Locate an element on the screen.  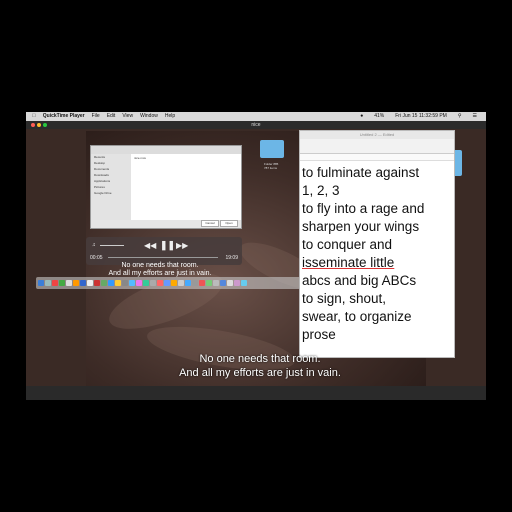
cancel-button: Cancel is located at coordinates (210, 223).